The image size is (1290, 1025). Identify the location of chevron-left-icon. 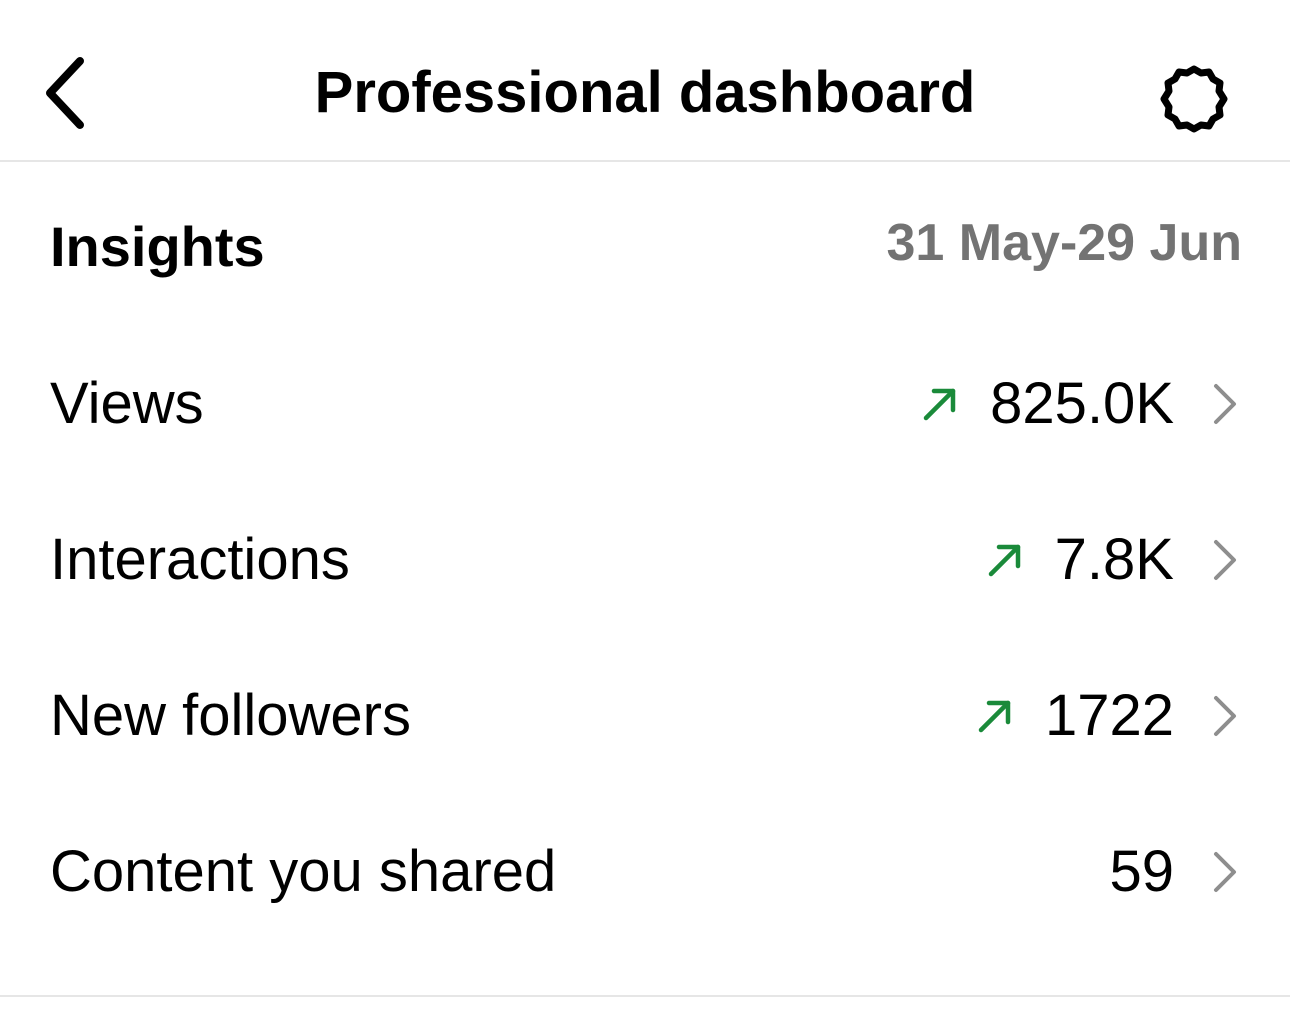
(65, 93).